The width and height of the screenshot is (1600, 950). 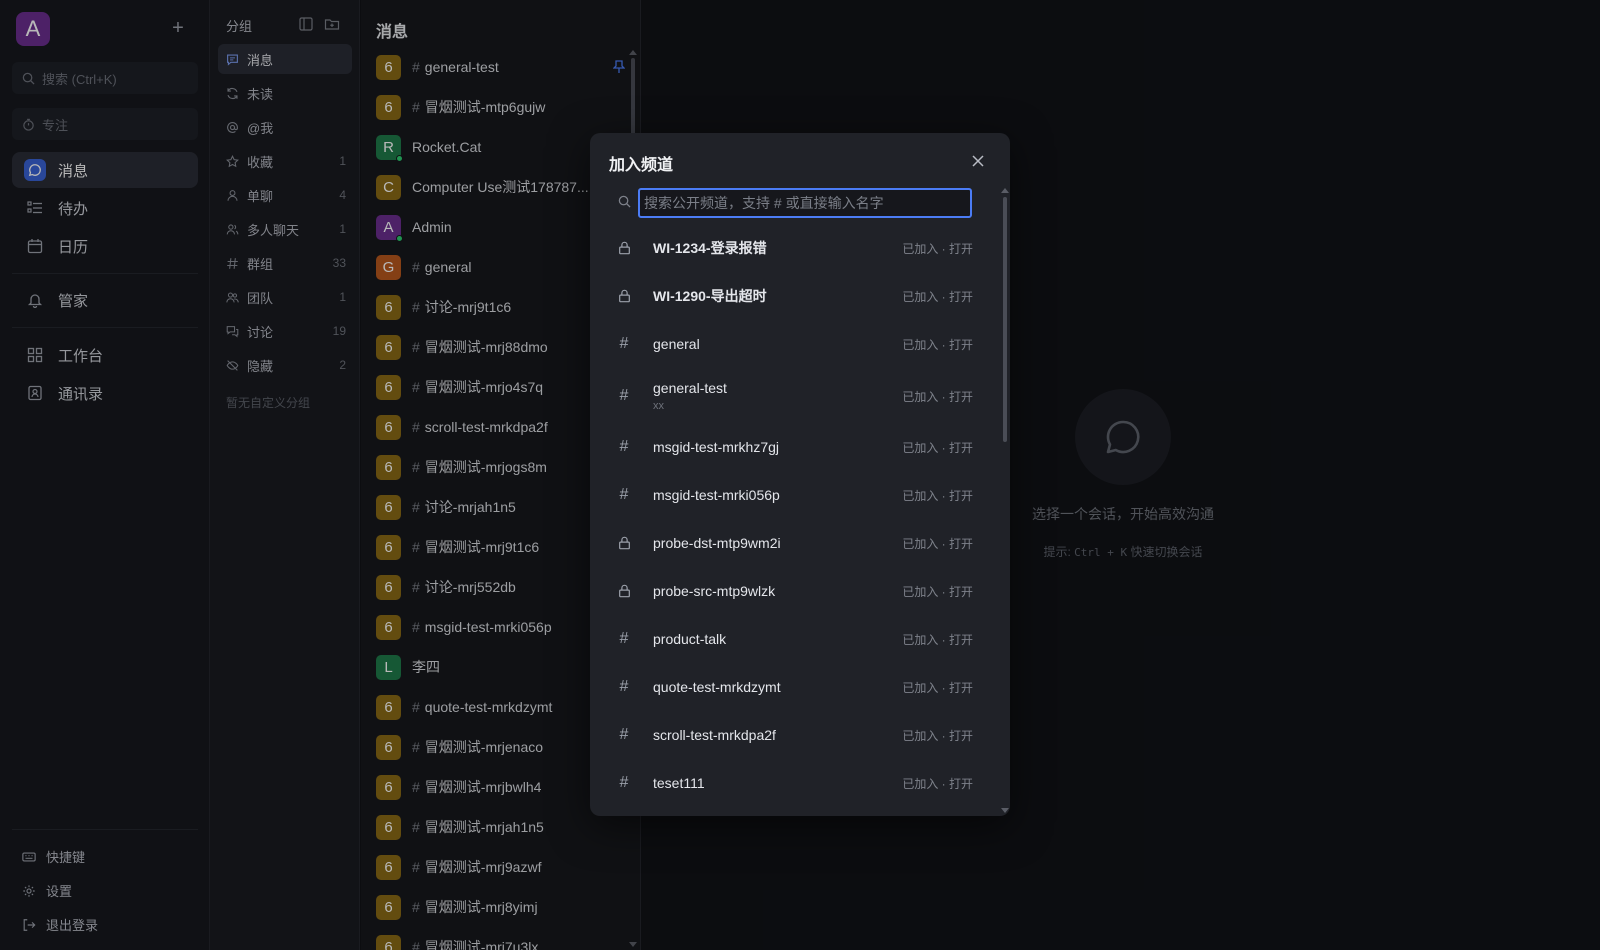 I want to click on channel-name: scroll-test-mrkdpa2f, so click(x=714, y=735).